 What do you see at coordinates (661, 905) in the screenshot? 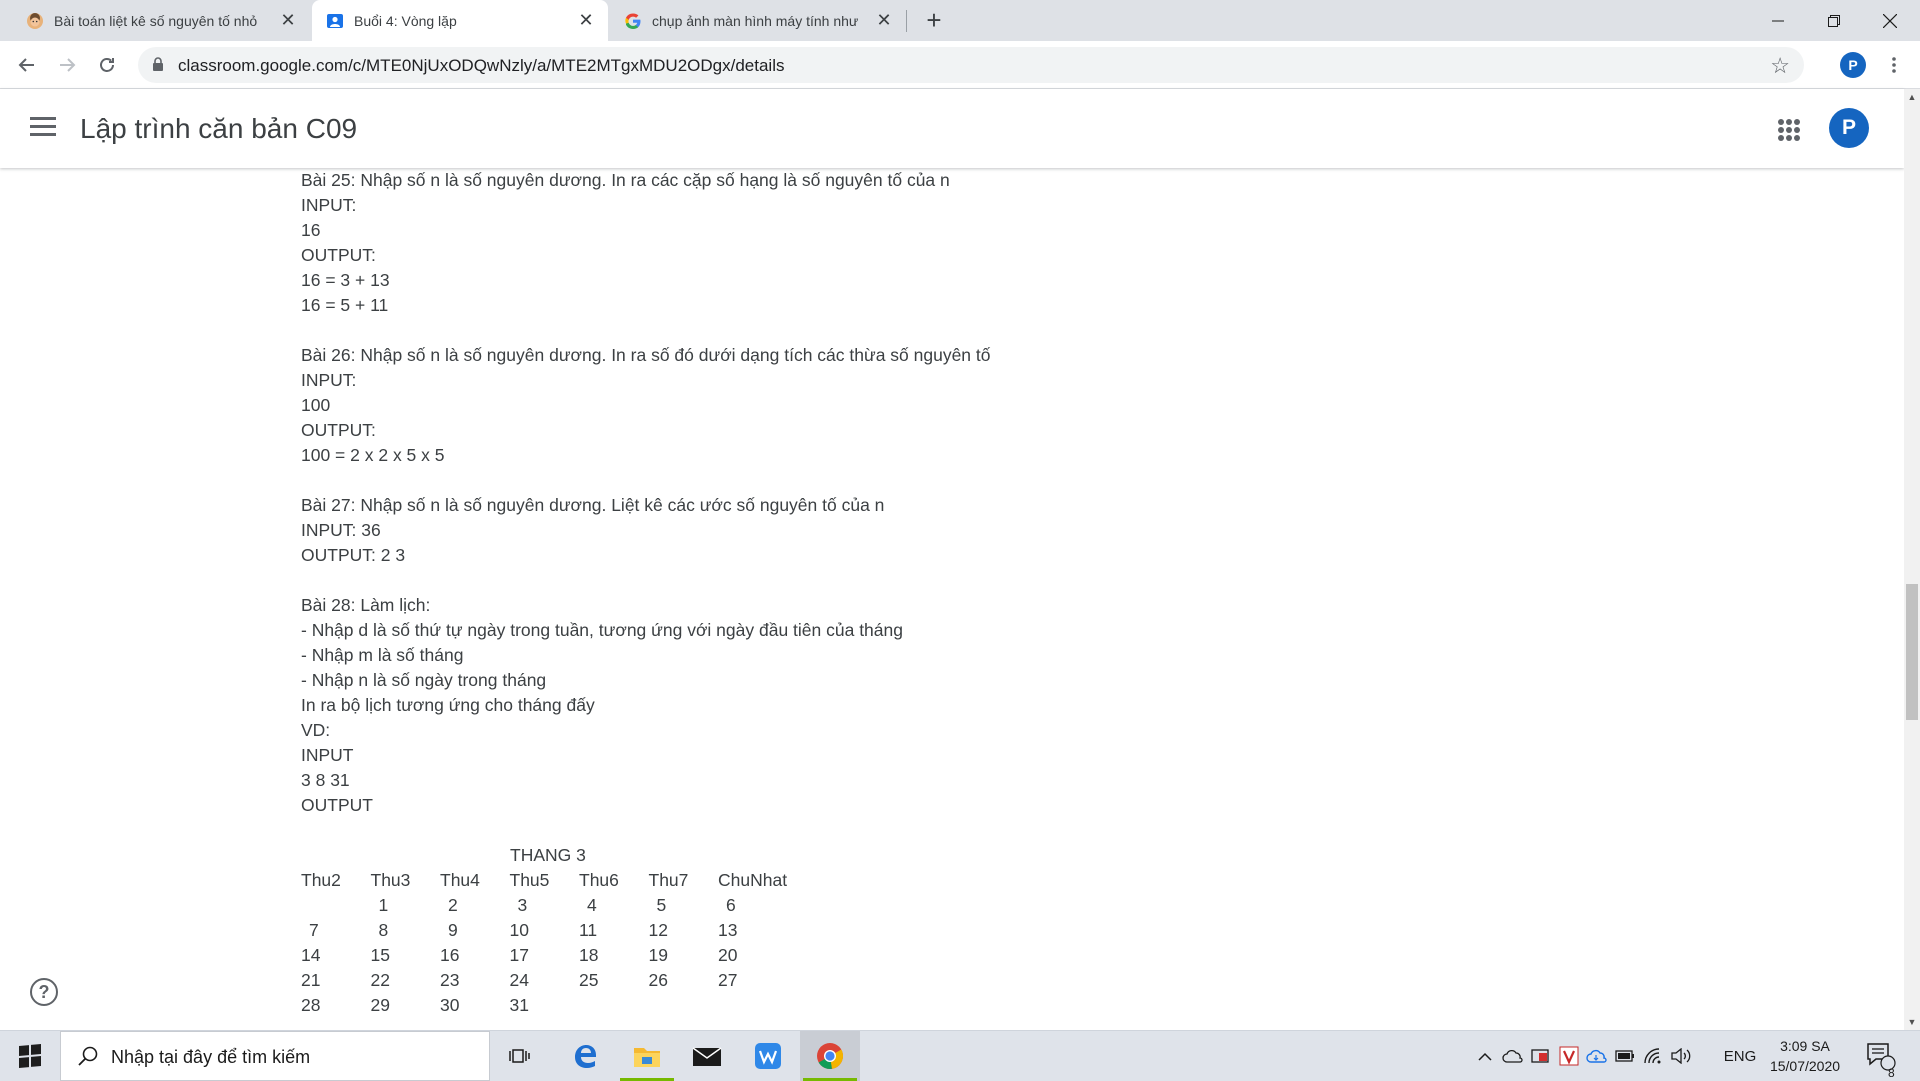
I see `calendar-day-cell: 5` at bounding box center [661, 905].